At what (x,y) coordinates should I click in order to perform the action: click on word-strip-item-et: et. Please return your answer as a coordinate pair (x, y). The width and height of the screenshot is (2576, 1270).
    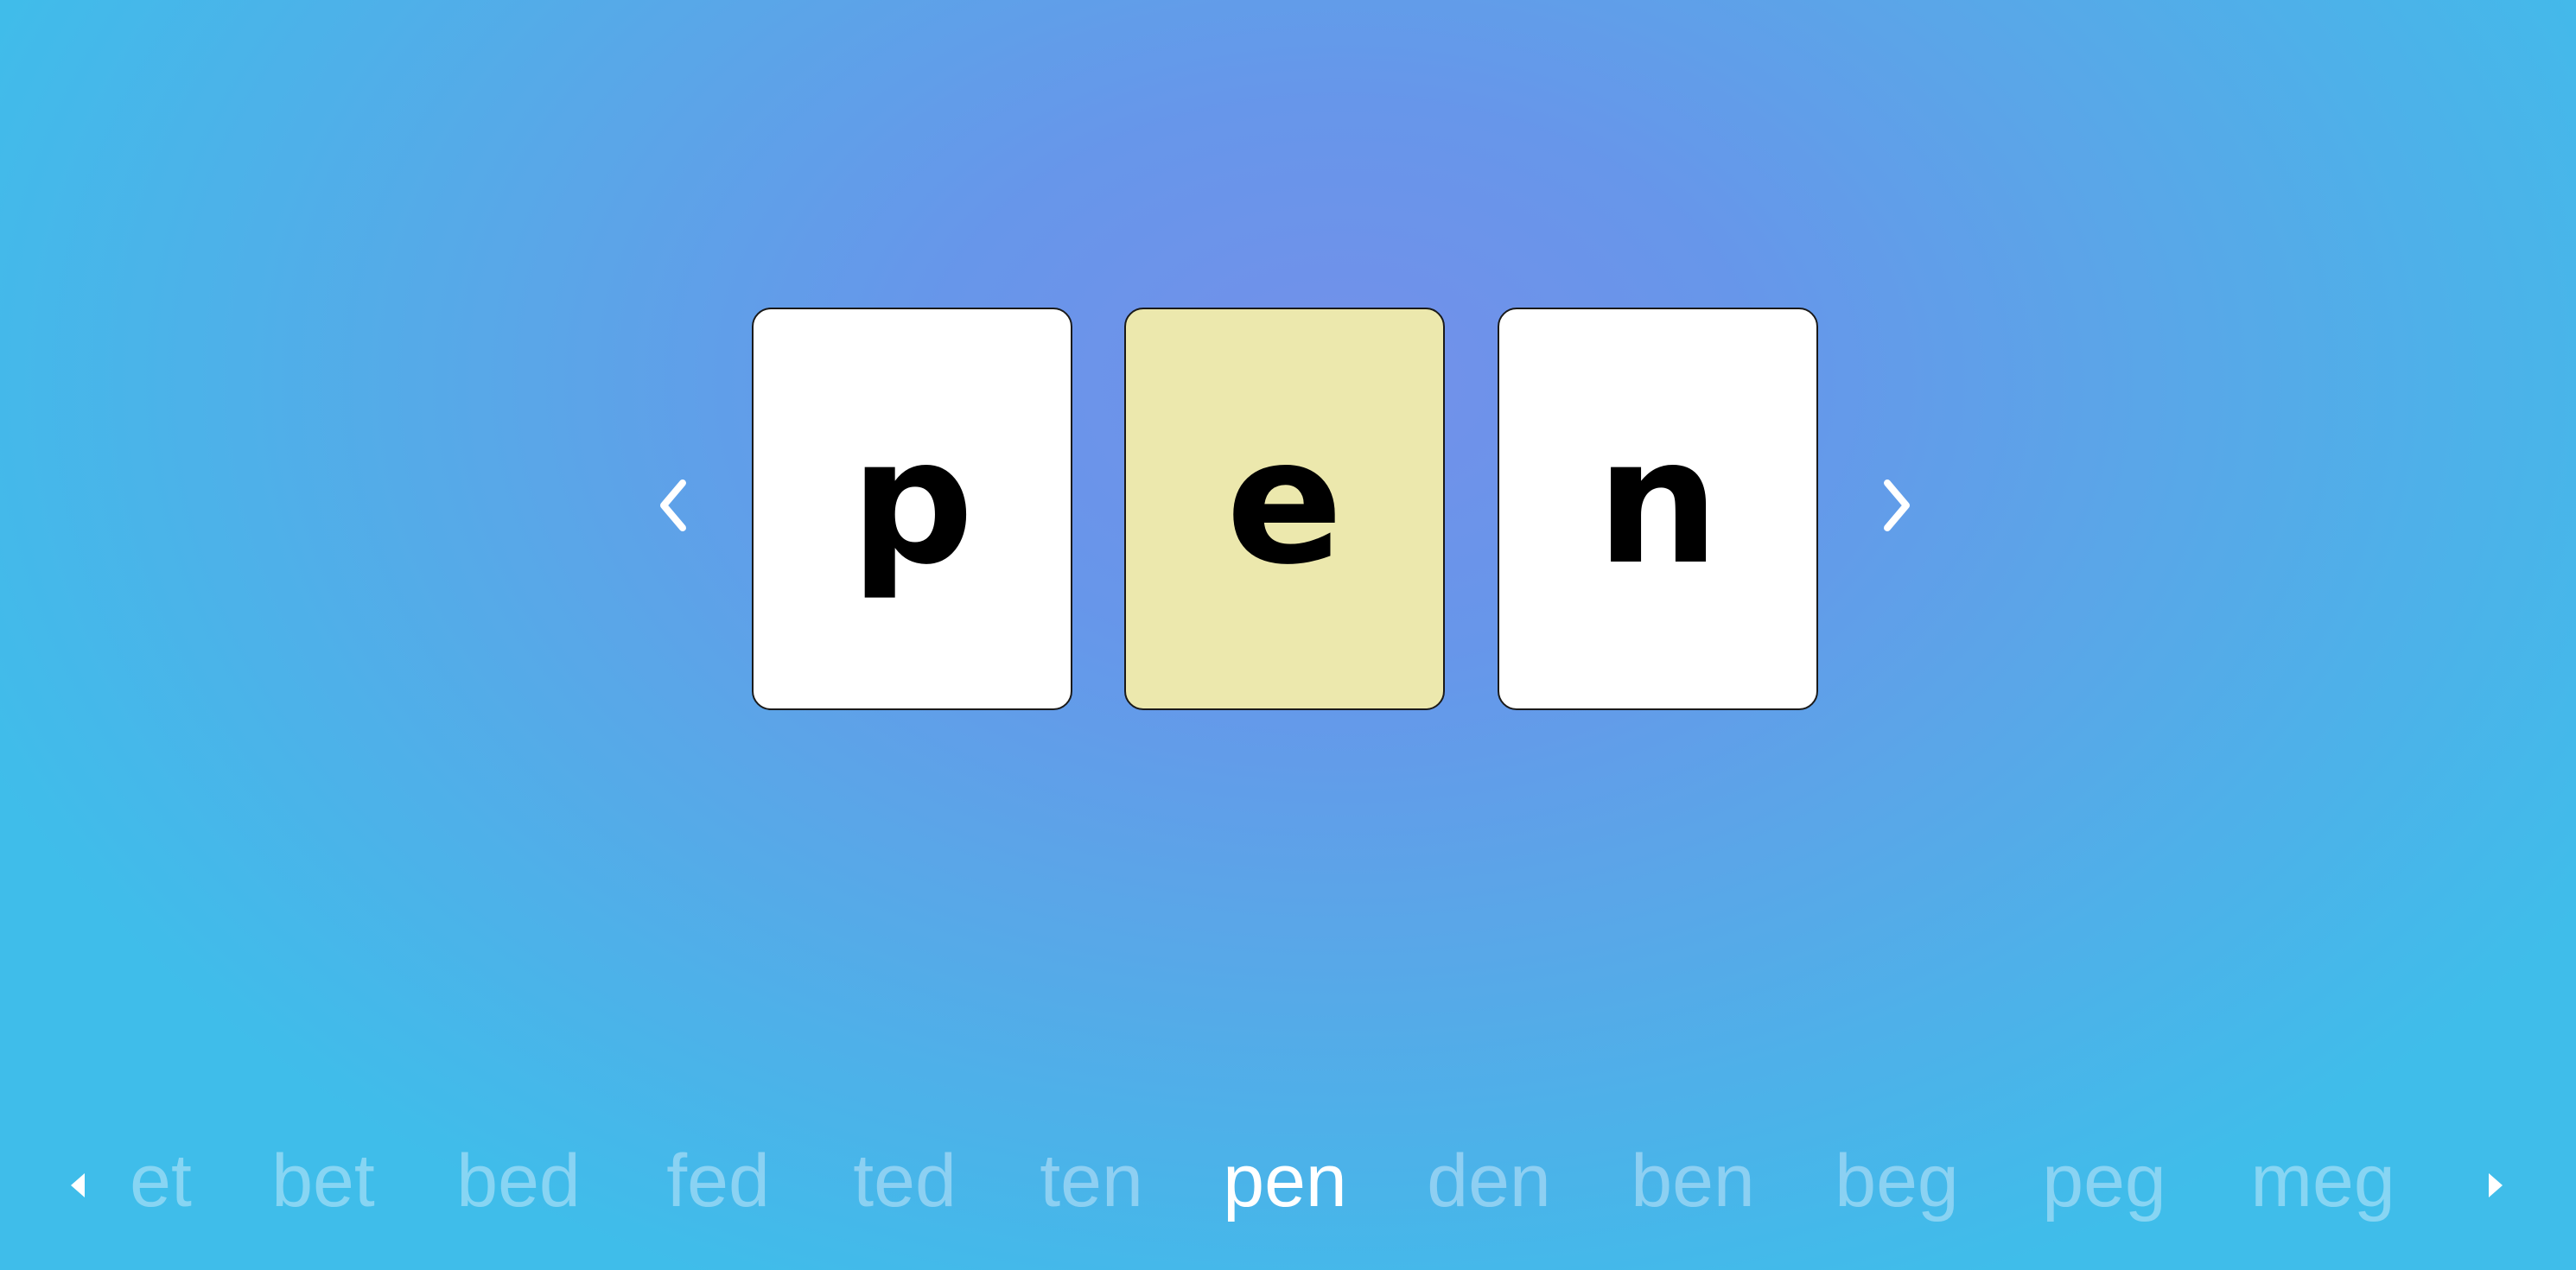
    Looking at the image, I should click on (161, 1181).